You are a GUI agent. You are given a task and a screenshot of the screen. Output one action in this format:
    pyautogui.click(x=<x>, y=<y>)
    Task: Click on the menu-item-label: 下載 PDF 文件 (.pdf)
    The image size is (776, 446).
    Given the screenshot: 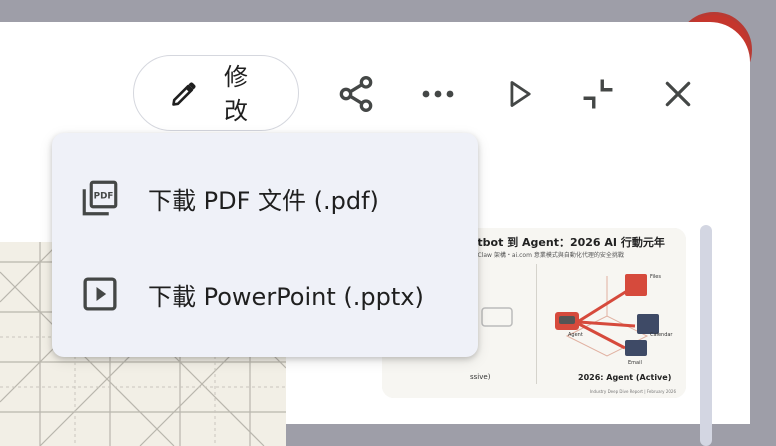 What is the action you would take?
    pyautogui.click(x=263, y=200)
    